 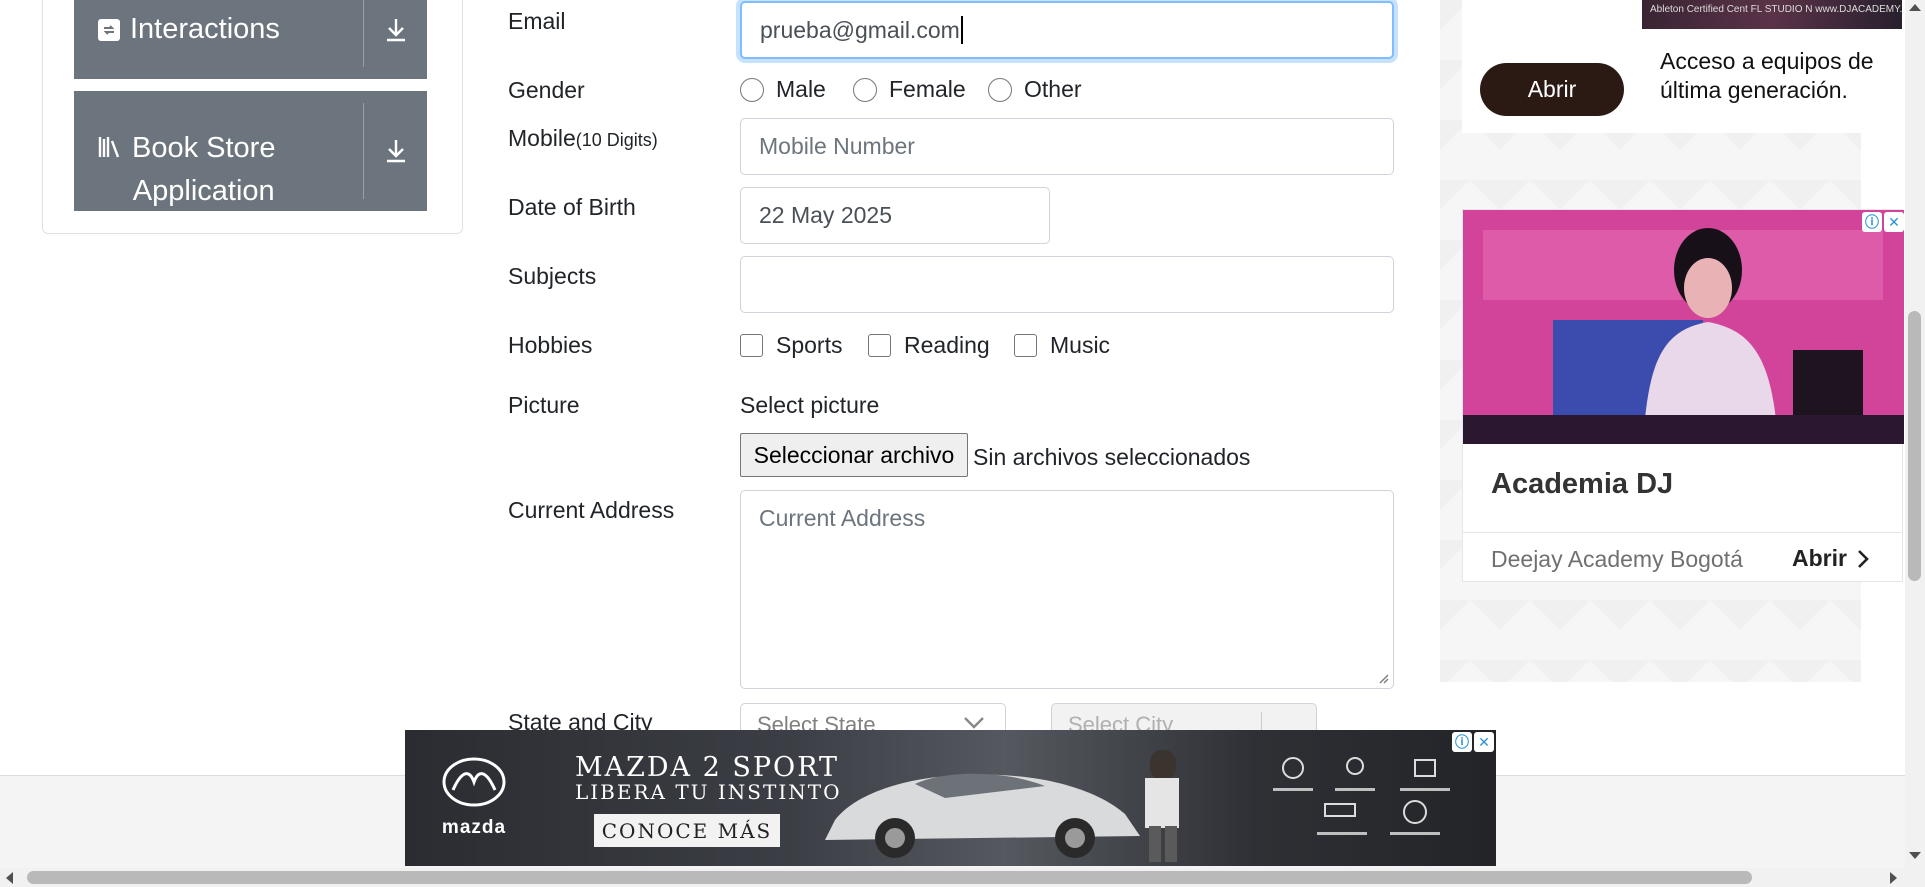 I want to click on checkbox-label: Music, so click(x=1080, y=345).